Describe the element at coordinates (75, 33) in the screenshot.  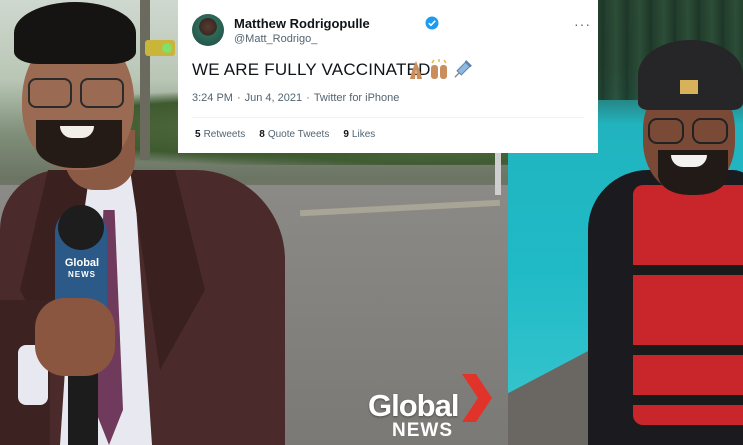
I see `reporter-hair` at that location.